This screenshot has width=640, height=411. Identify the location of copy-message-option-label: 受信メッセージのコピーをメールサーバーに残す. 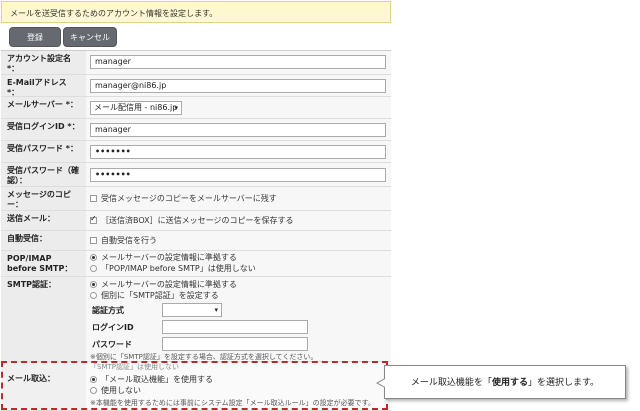
(189, 198).